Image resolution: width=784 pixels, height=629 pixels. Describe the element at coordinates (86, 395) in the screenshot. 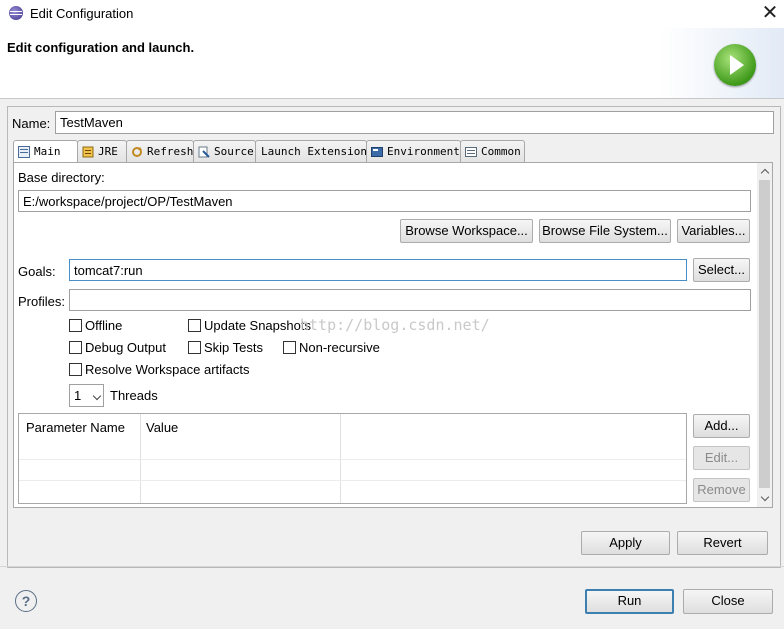

I see `threads-select: 1` at that location.